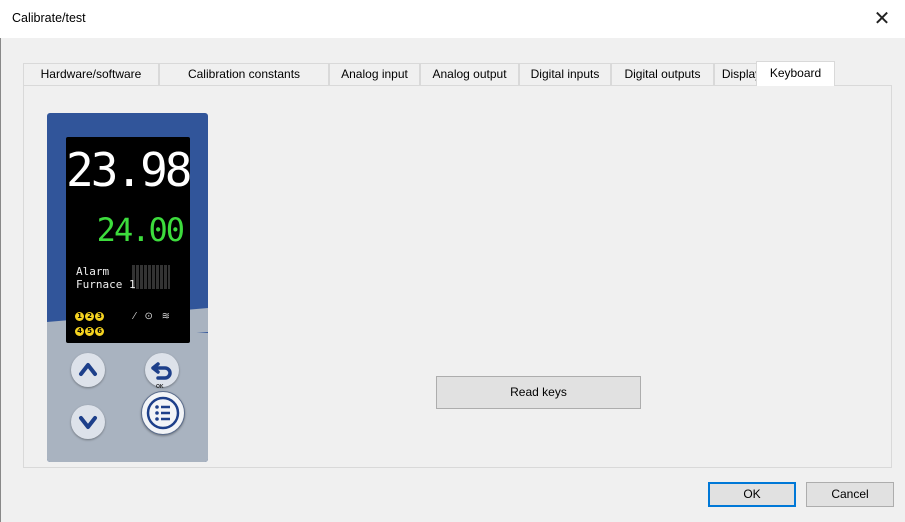 The image size is (905, 522). Describe the element at coordinates (88, 422) in the screenshot. I see `down-arrow-icon` at that location.